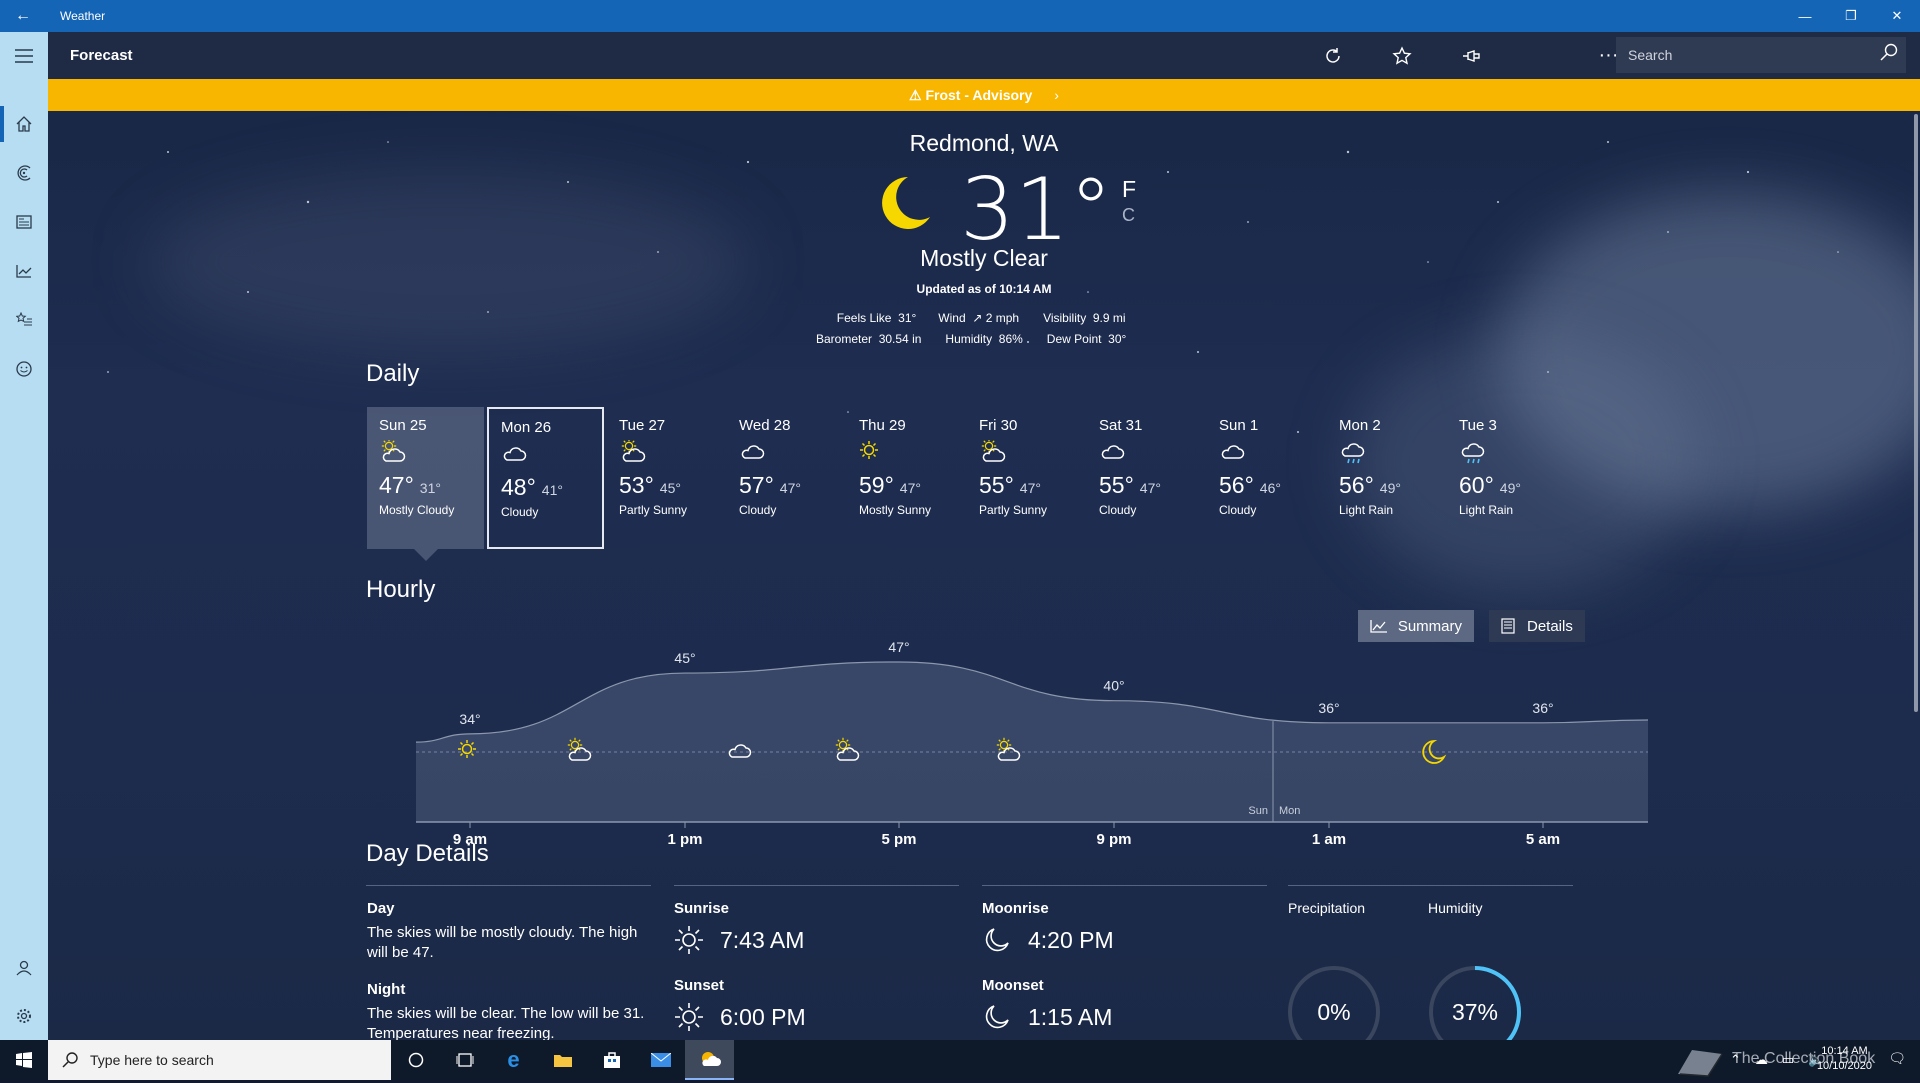 This screenshot has width=1920, height=1083. Describe the element at coordinates (816, 966) in the screenshot. I see `sun-times: Sunrise 7:43 AM Sunset 6:00 PM` at that location.